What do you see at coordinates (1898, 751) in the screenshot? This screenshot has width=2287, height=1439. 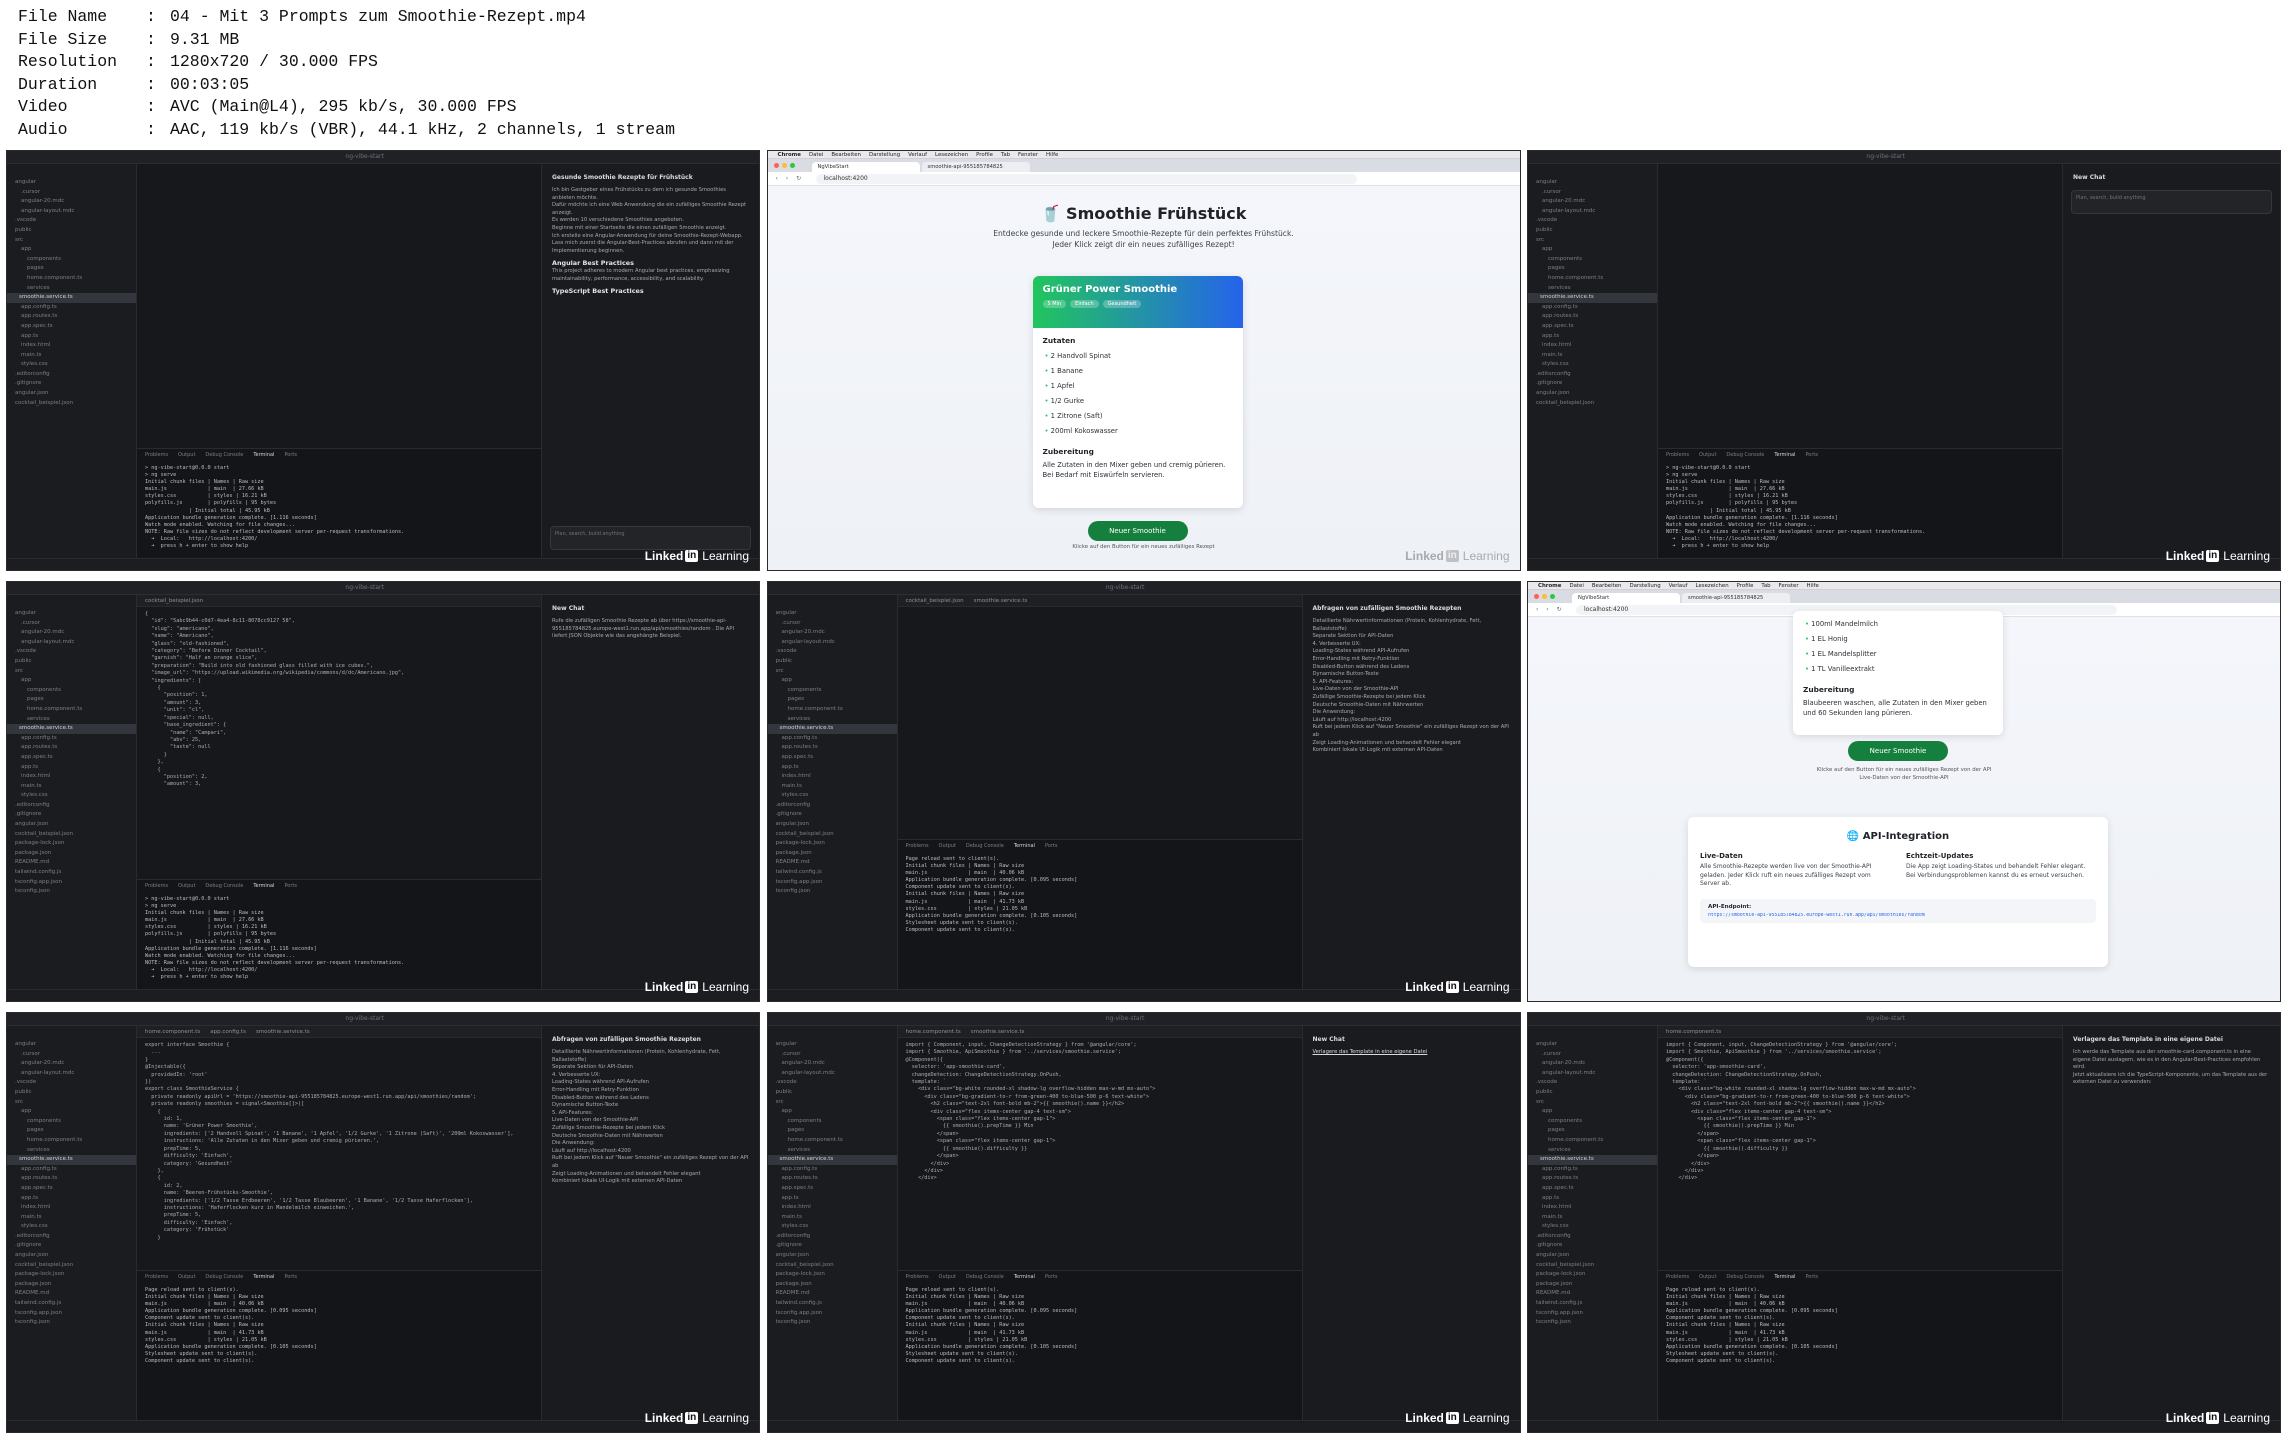 I see `new-smoothie-button: Neuer Smoothie` at bounding box center [1898, 751].